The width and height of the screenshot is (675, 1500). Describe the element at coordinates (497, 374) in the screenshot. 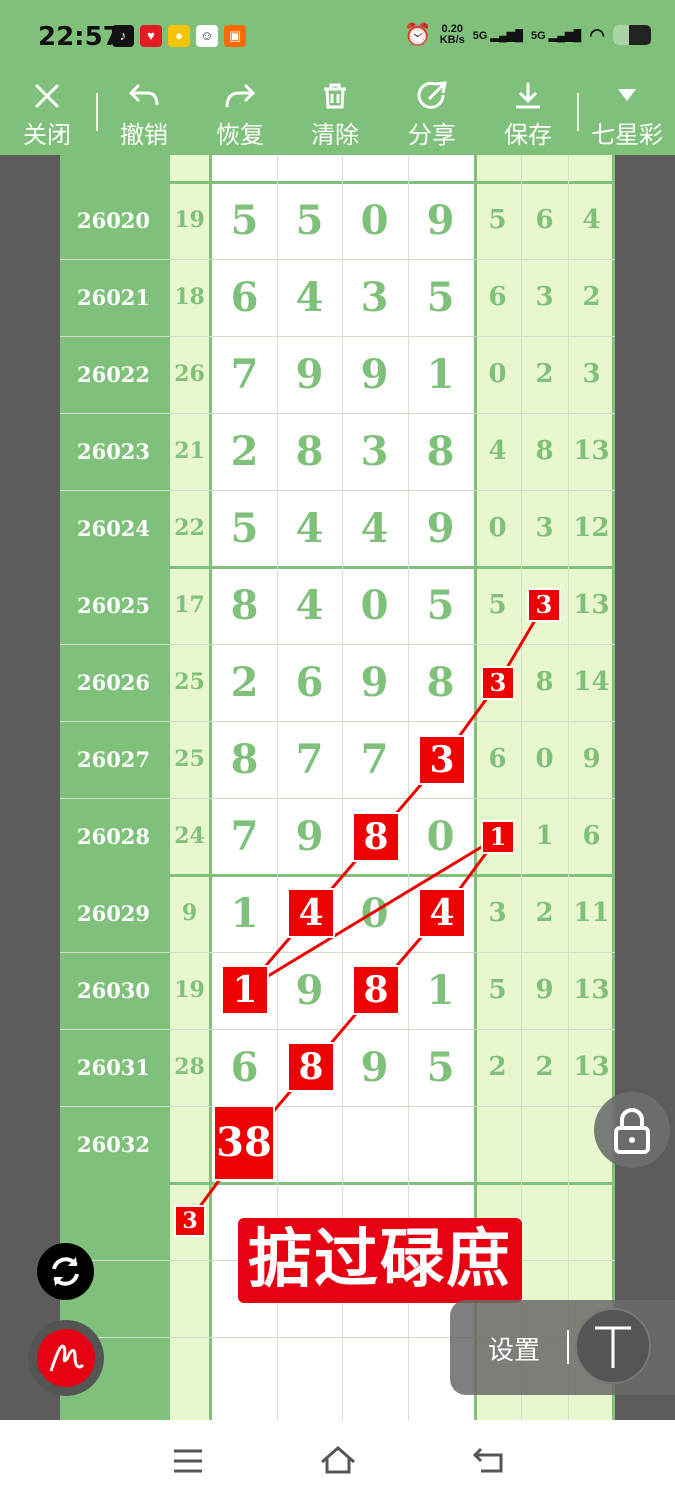

I see `side-value: 0` at that location.